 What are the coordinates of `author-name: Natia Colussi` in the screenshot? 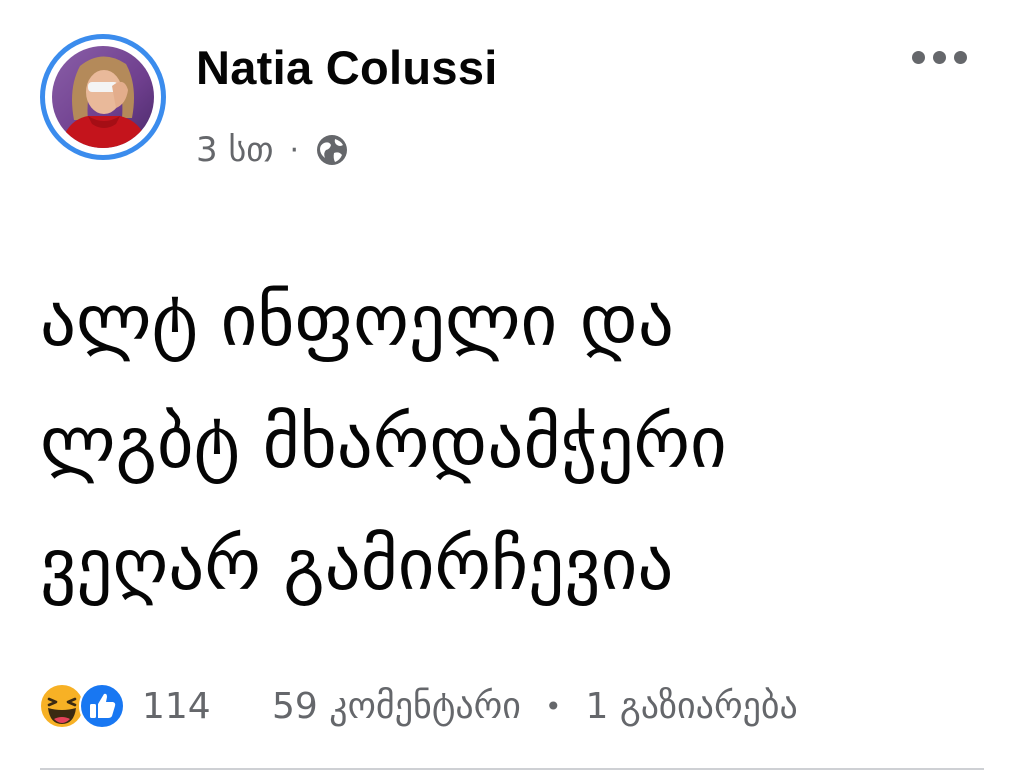 It's located at (347, 67).